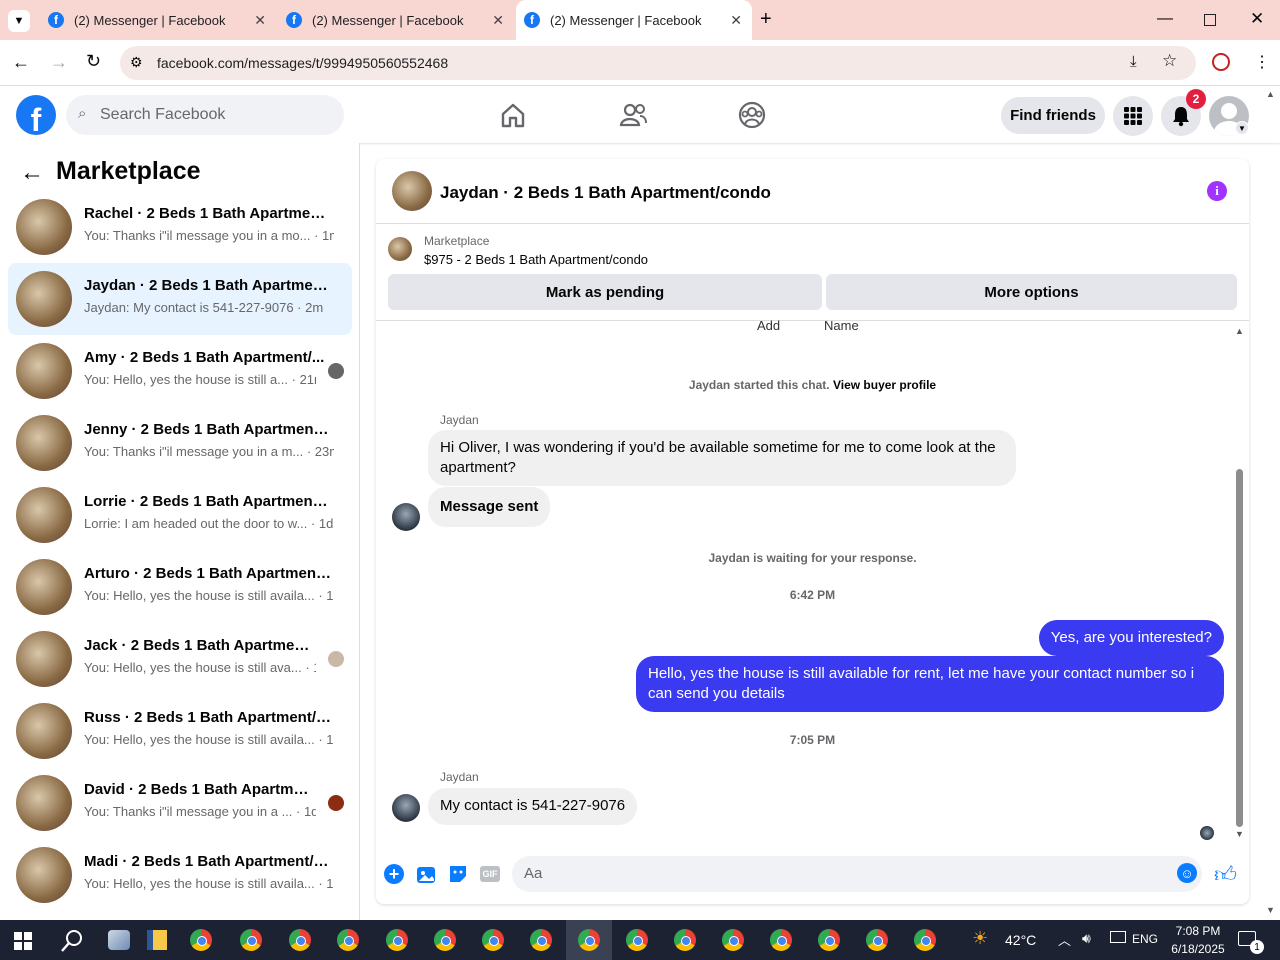 The image size is (1280, 960). Describe the element at coordinates (158, 20) in the screenshot. I see `tab-1: f (2) Messenger | Facebook ✕` at that location.